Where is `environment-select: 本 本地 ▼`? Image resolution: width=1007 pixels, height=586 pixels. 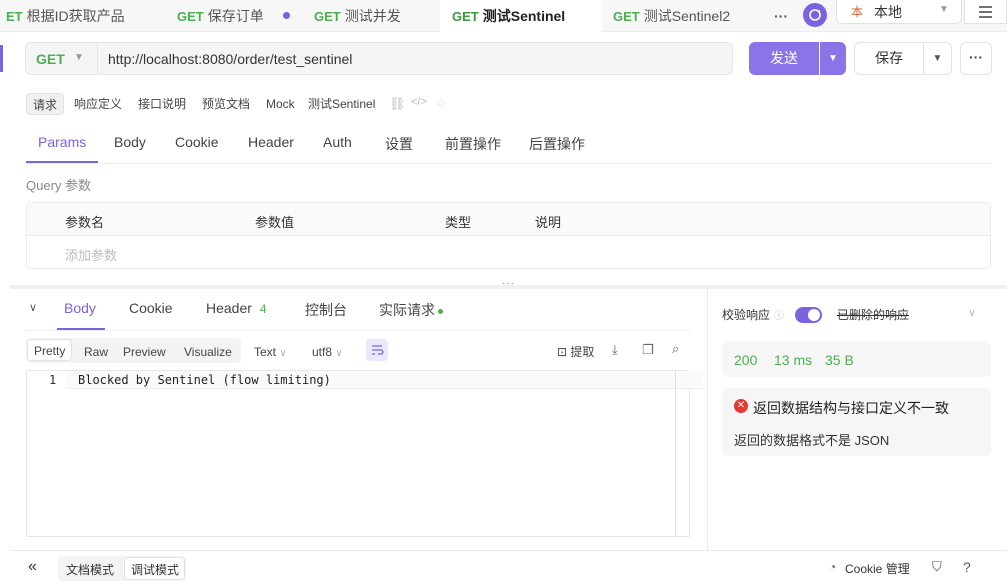
environment-select: 本 本地 ▼ is located at coordinates (899, 12).